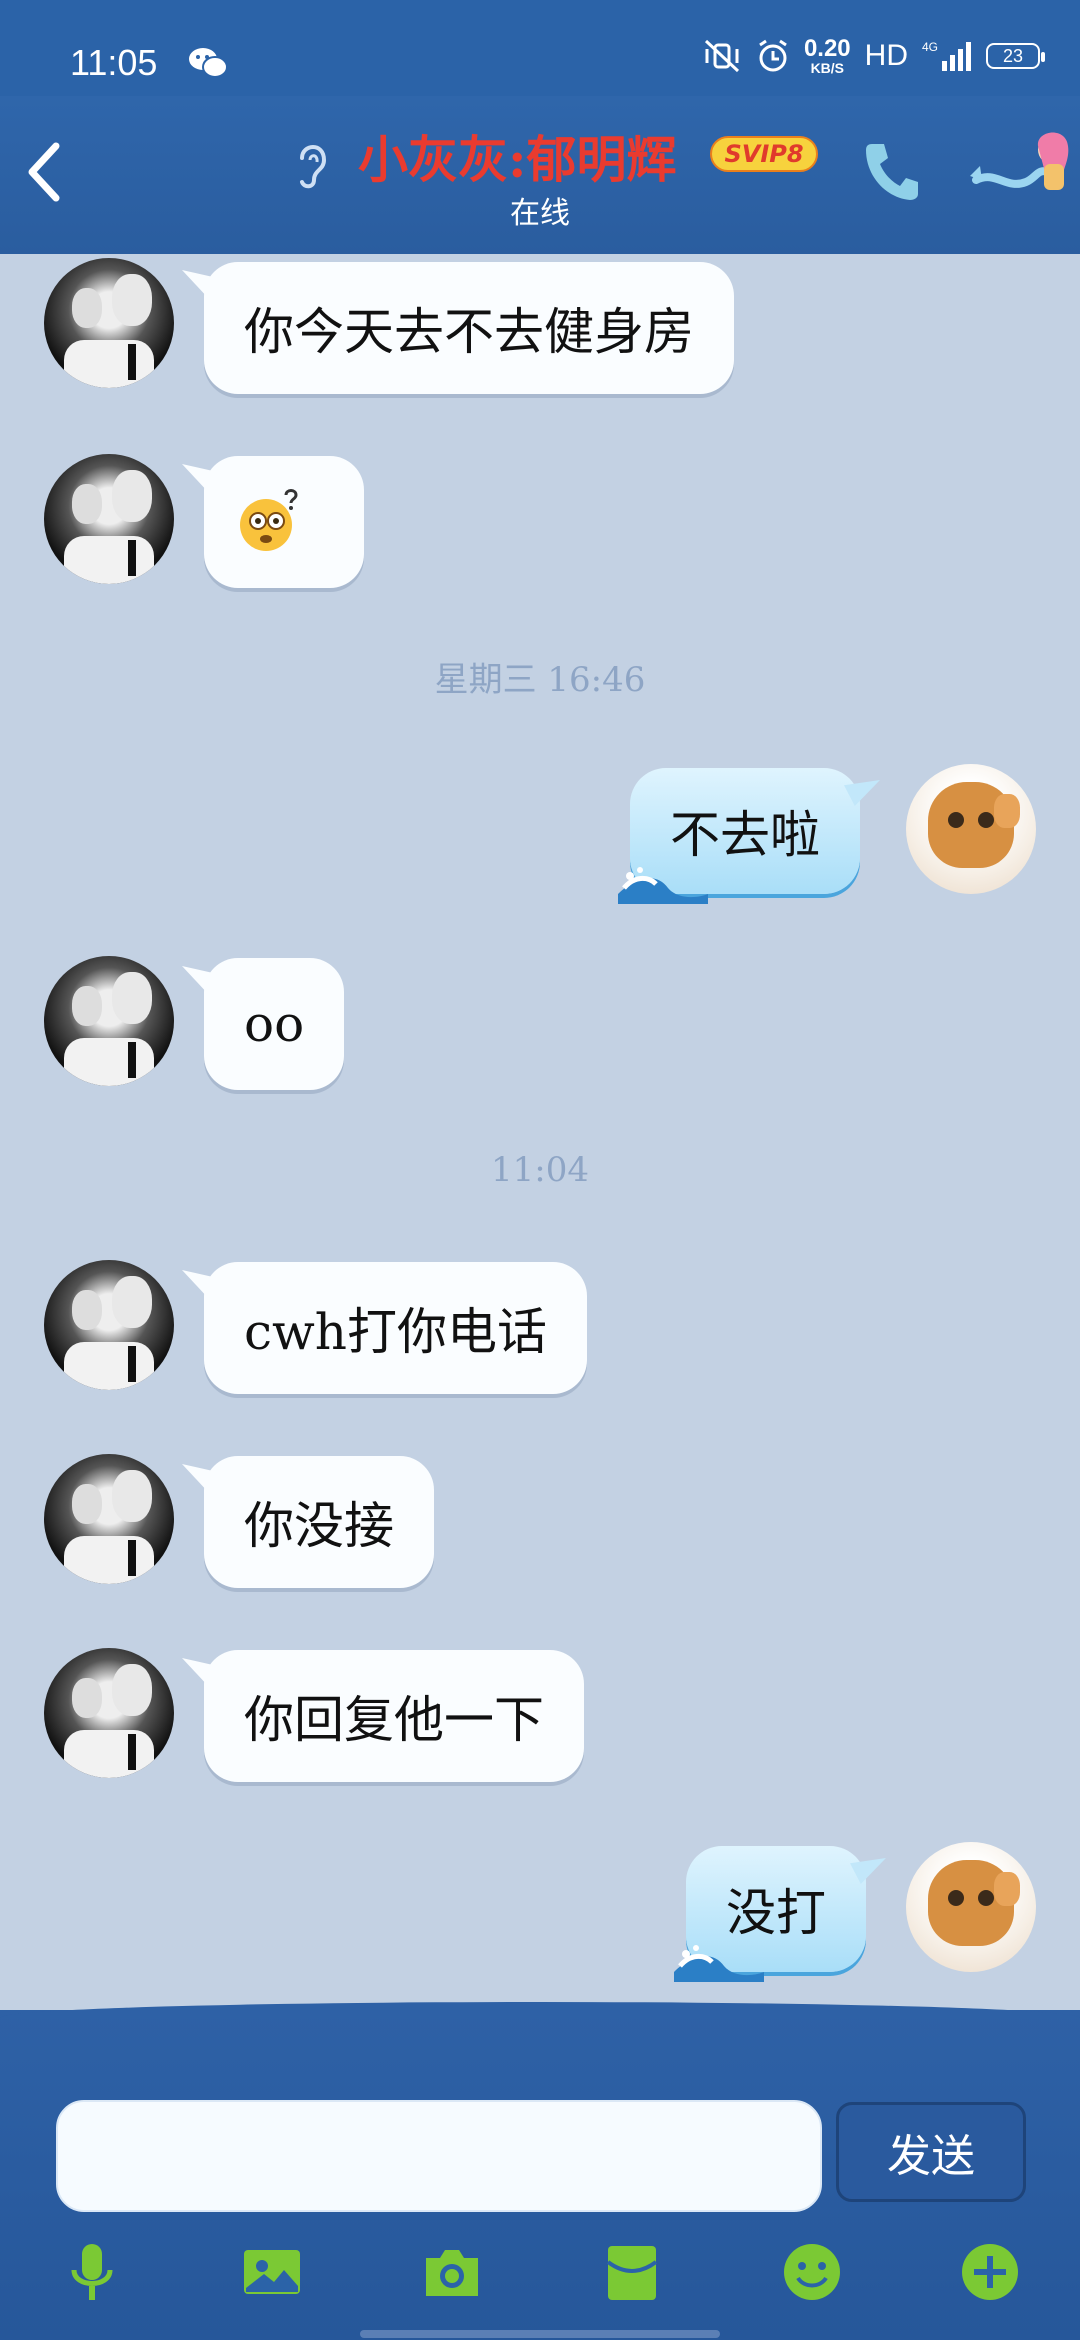 The image size is (1080, 2340). What do you see at coordinates (890, 171) in the screenshot?
I see `phone-call-icon` at bounding box center [890, 171].